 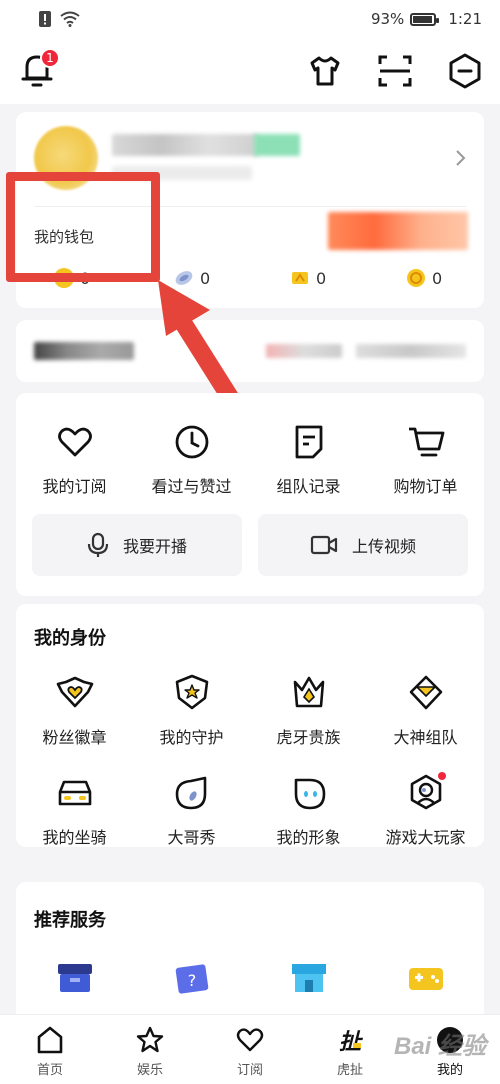 I want to click on tab-home: 首页, so click(x=50, y=1049).